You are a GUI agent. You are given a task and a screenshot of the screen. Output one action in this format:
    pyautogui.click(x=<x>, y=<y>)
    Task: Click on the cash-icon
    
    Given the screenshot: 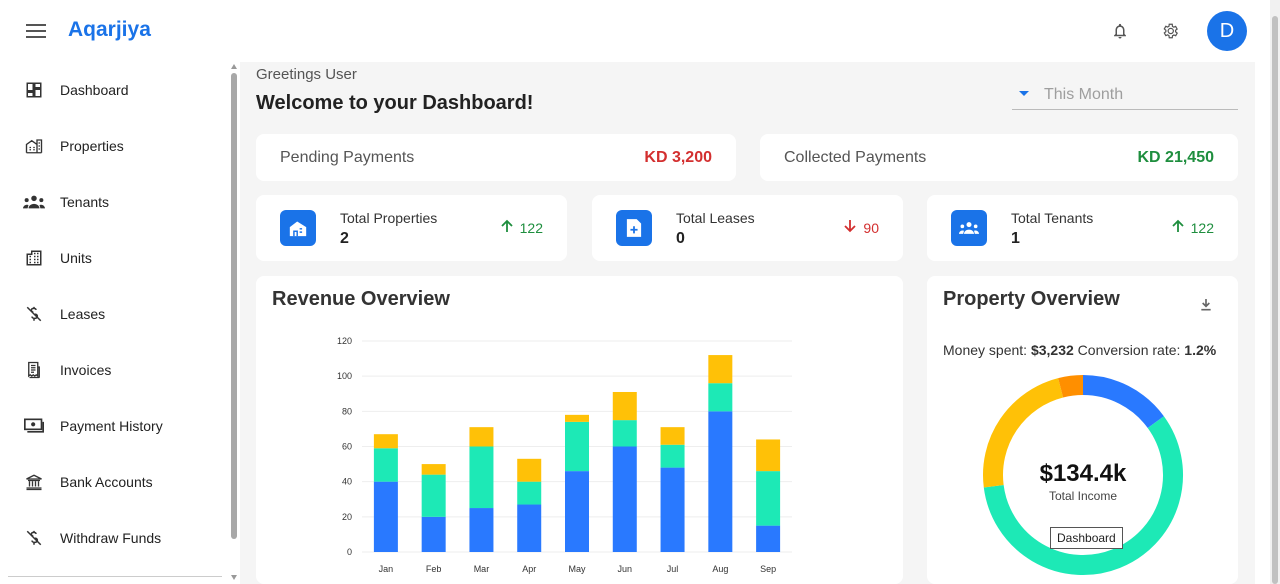 What is the action you would take?
    pyautogui.click(x=34, y=426)
    